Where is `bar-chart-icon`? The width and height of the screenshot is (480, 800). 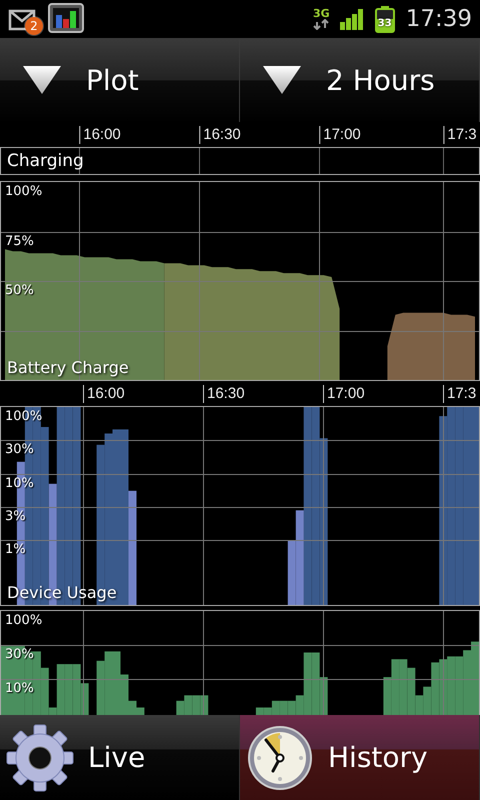 bar-chart-icon is located at coordinates (66, 19).